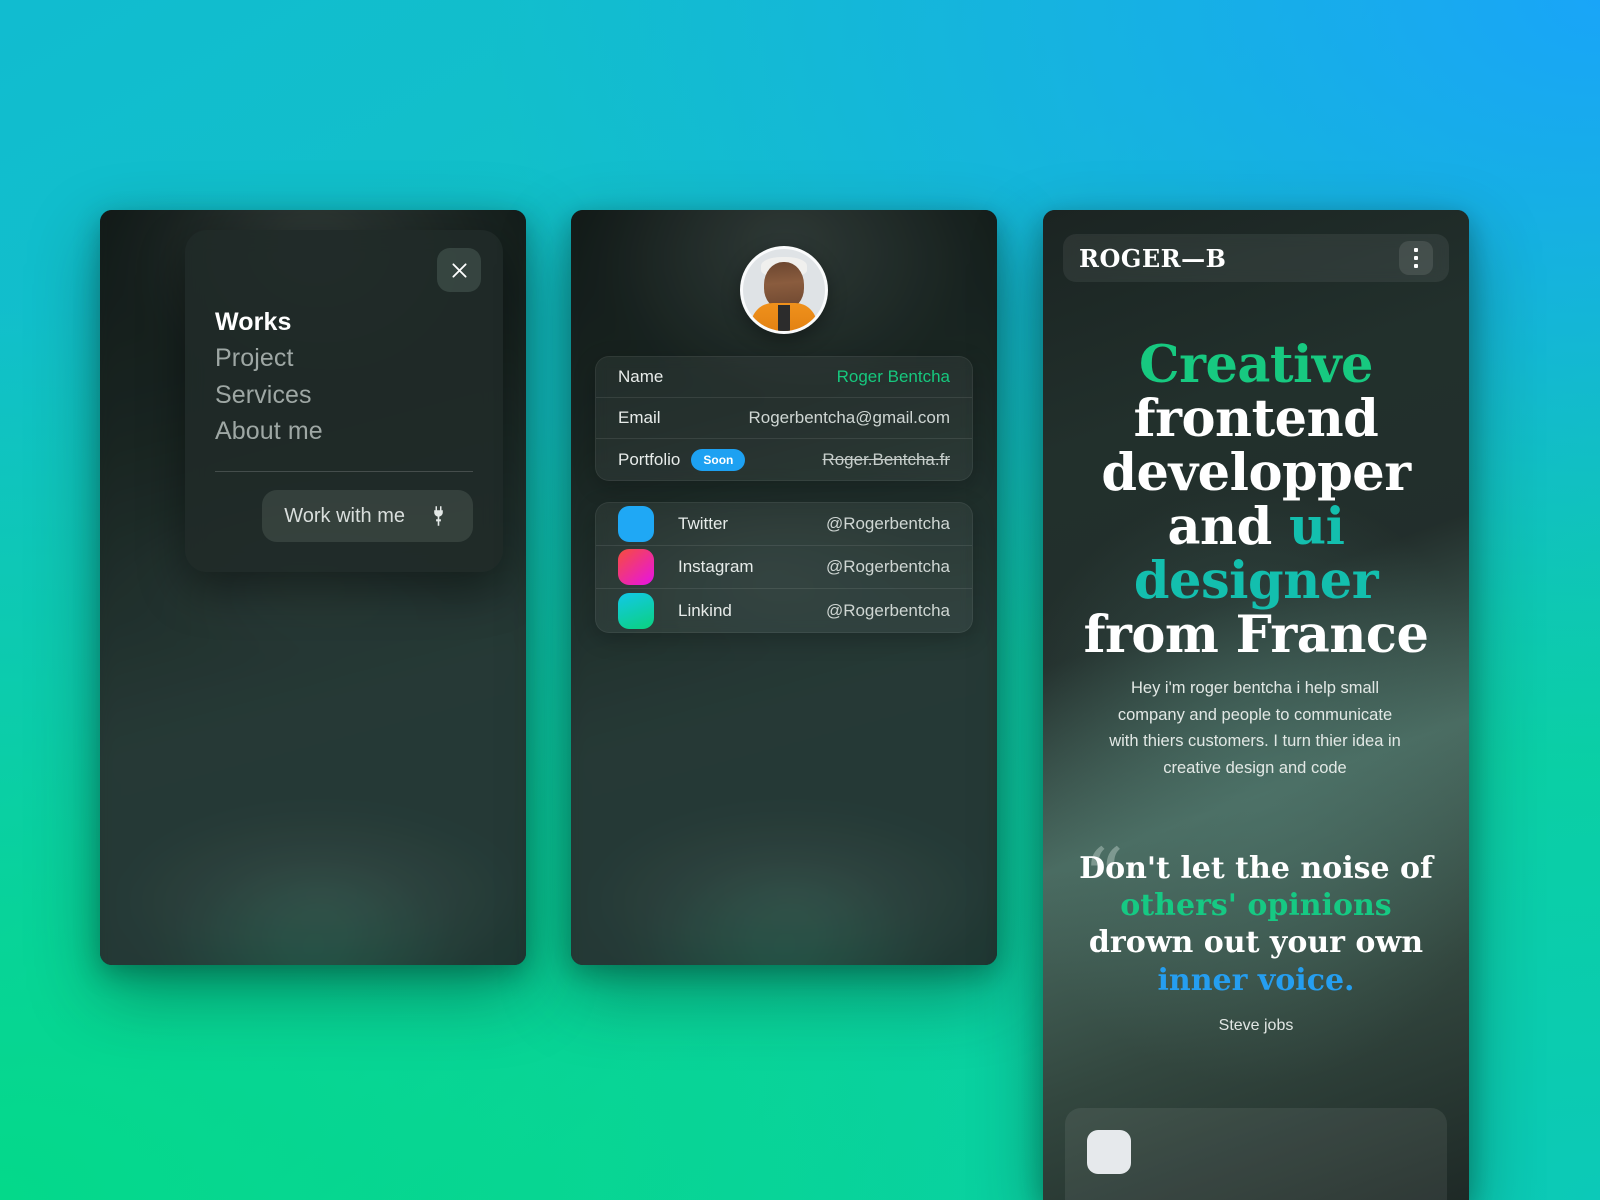  Describe the element at coordinates (1256, 365) in the screenshot. I see `hero-line-1: Creative` at that location.